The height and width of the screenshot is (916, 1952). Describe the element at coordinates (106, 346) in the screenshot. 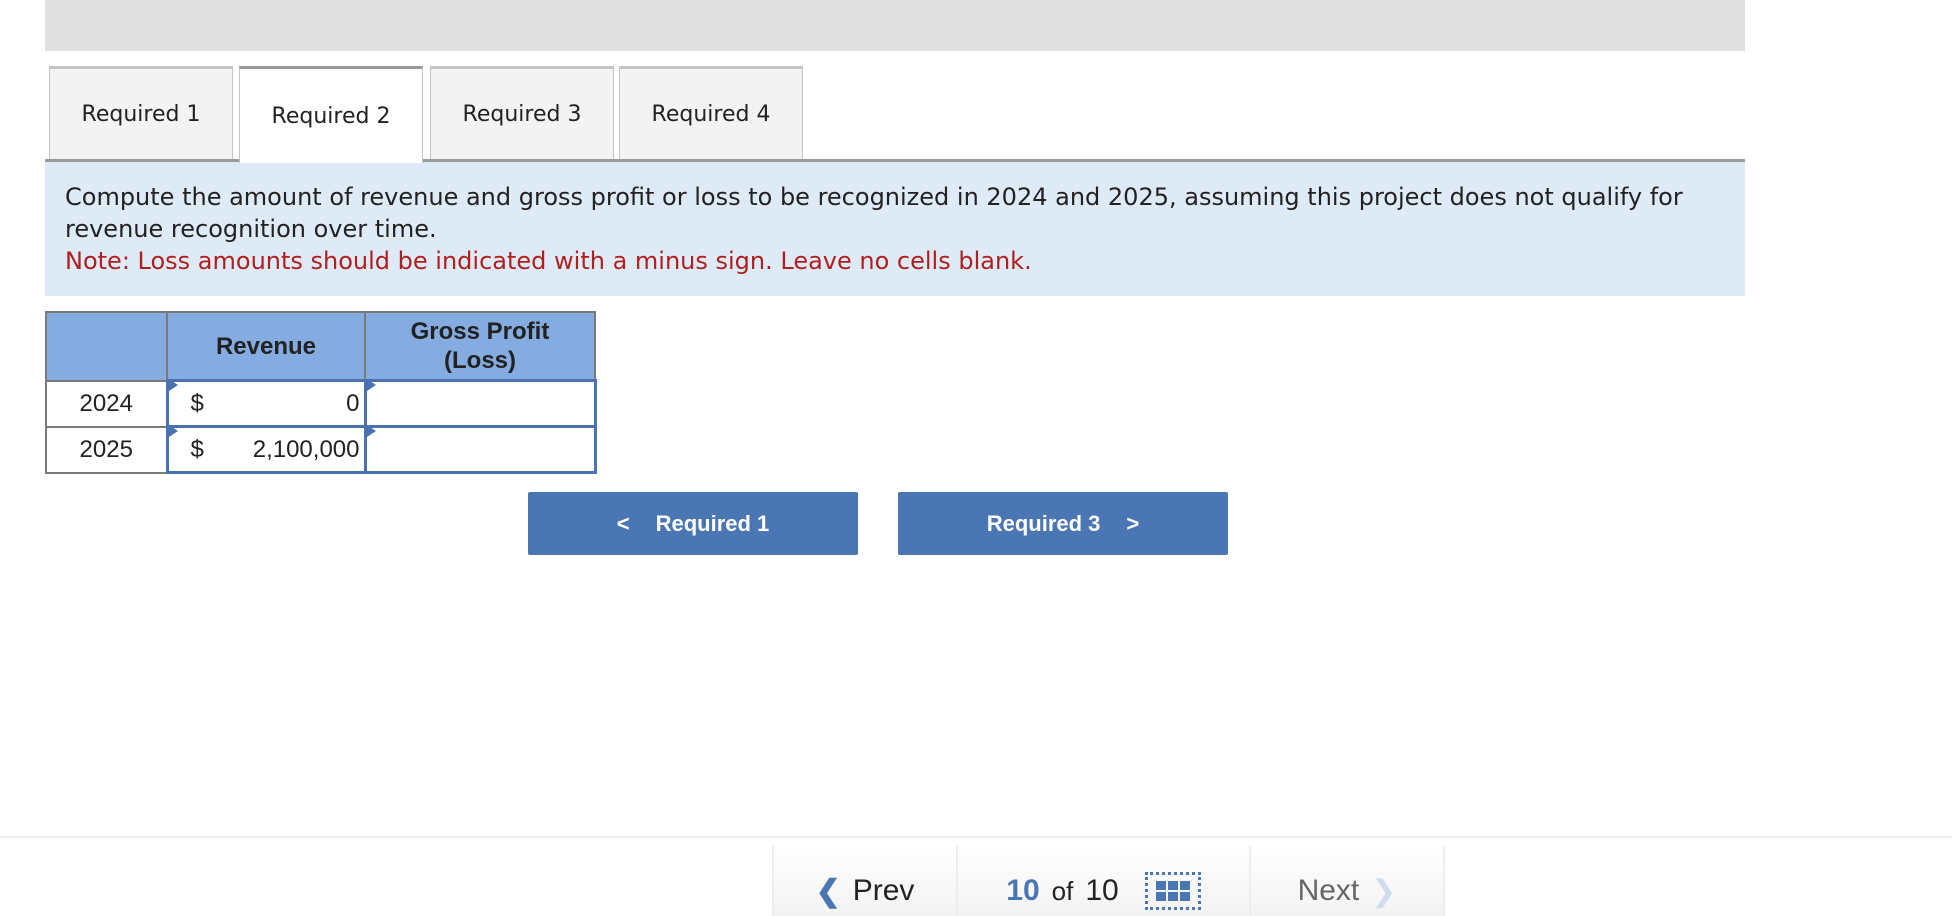

I see `header-blank` at that location.